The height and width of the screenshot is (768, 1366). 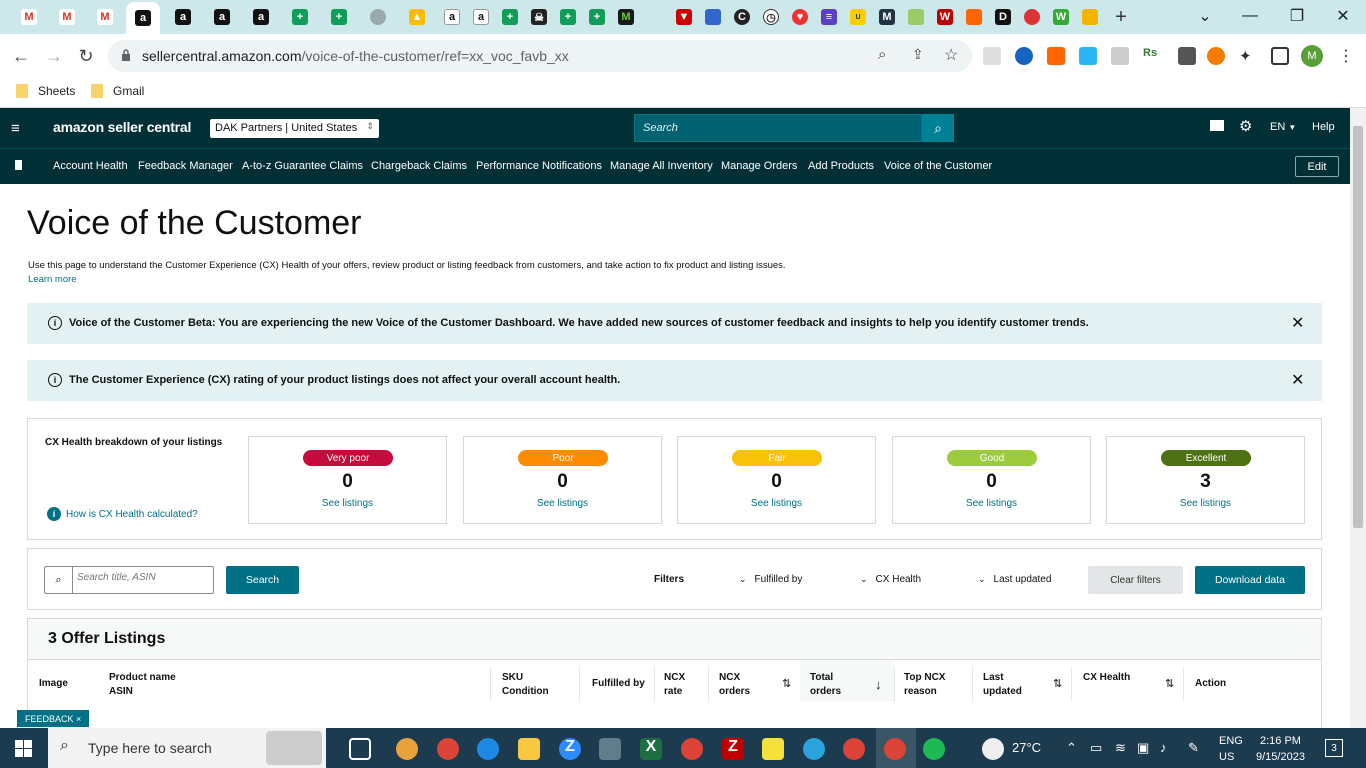 What do you see at coordinates (187, 748) in the screenshot?
I see `taskbar-search: ⌕ Type here to search` at bounding box center [187, 748].